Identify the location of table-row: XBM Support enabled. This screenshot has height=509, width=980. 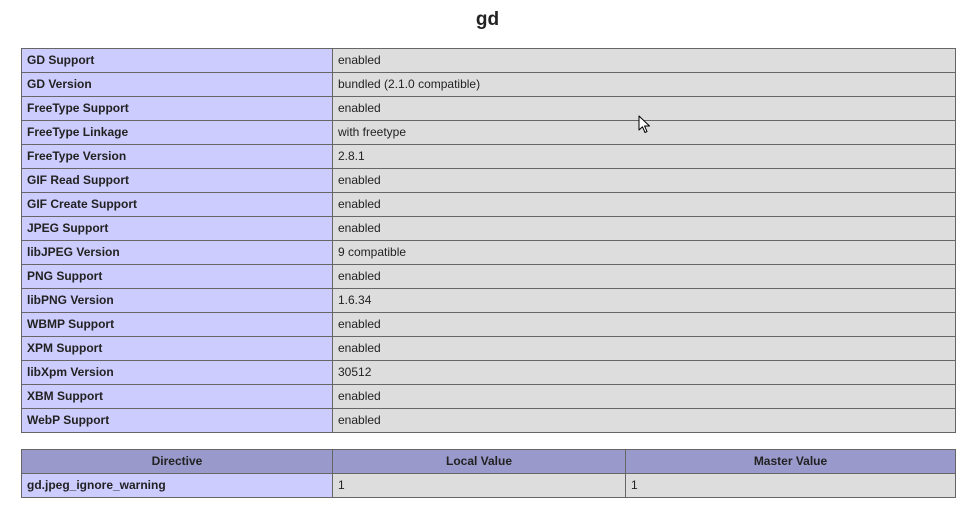
(488, 396).